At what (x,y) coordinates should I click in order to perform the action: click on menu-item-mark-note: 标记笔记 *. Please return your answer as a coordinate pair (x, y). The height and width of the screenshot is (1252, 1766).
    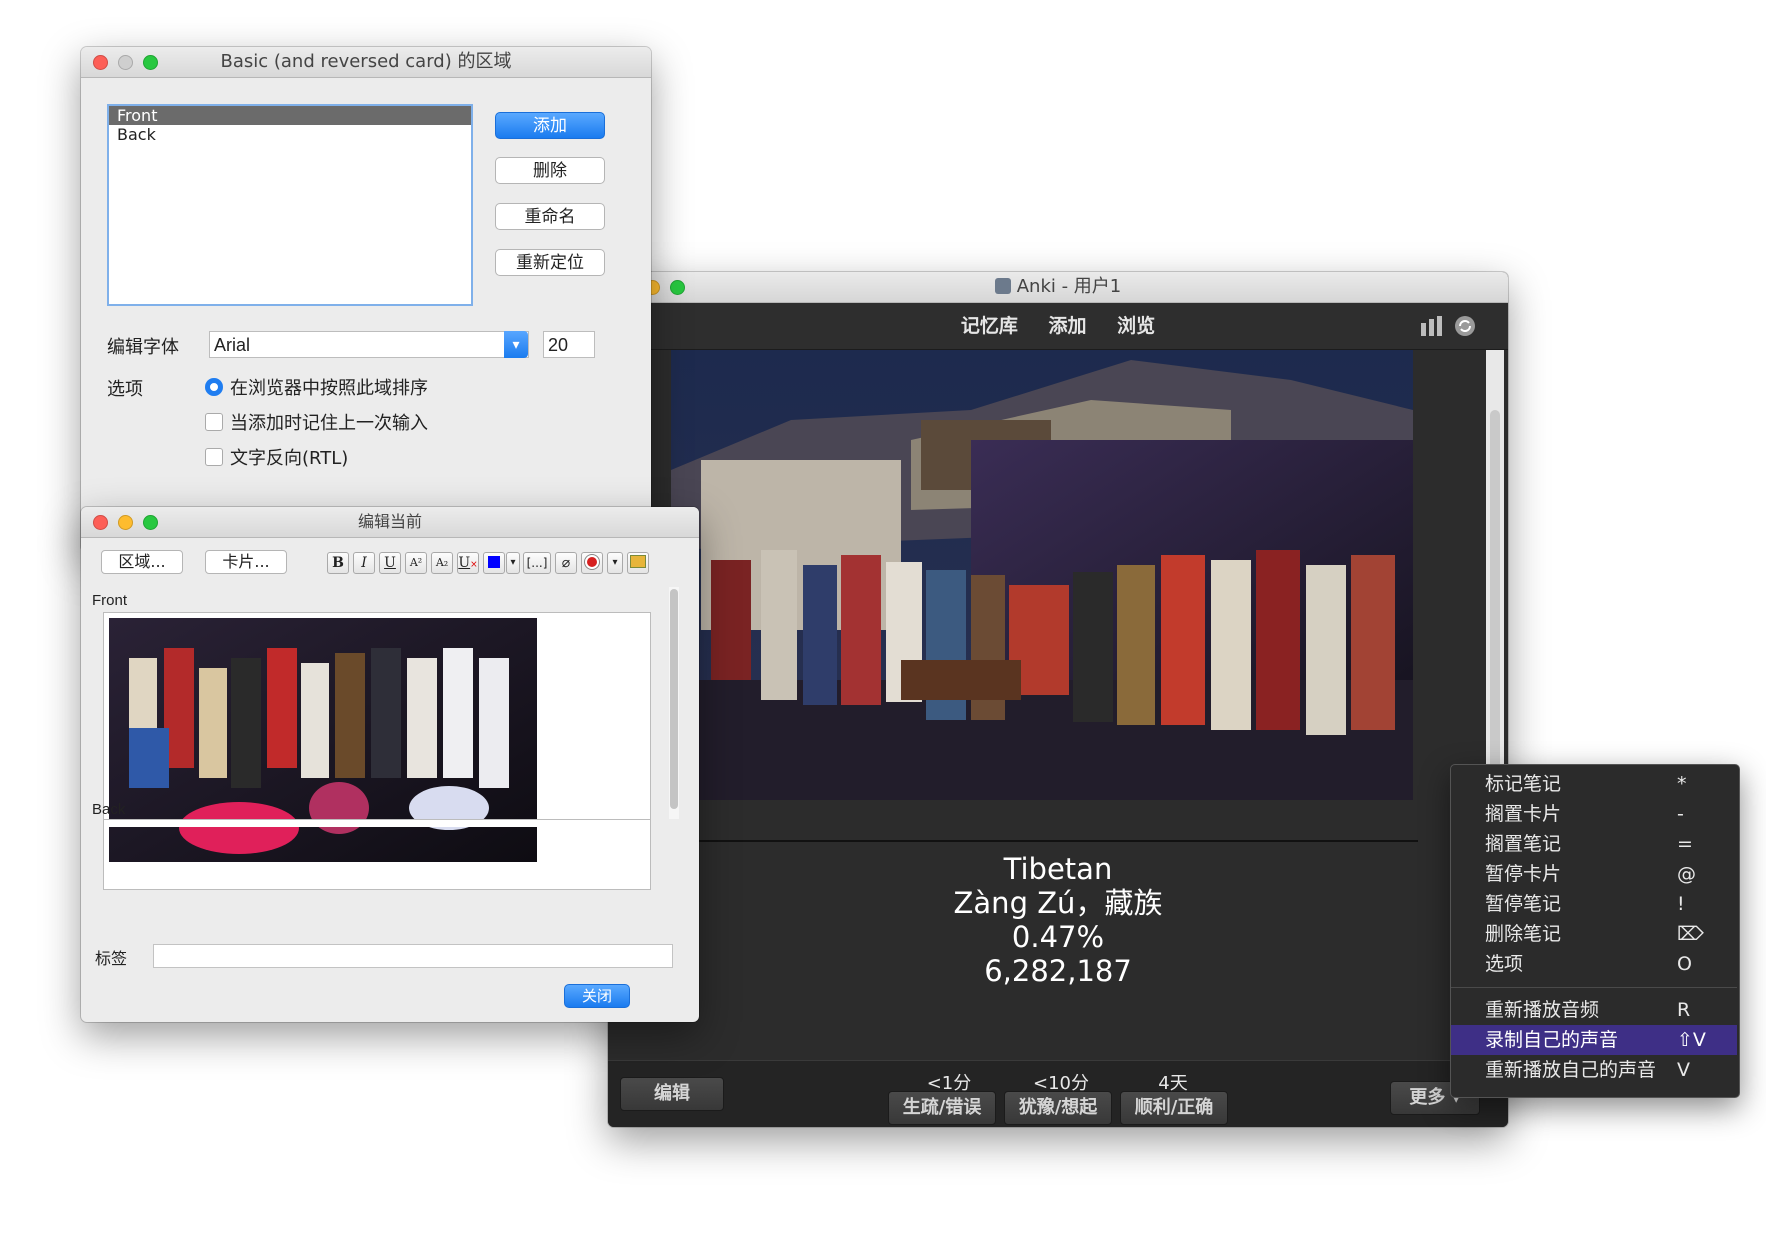
    Looking at the image, I should click on (1594, 784).